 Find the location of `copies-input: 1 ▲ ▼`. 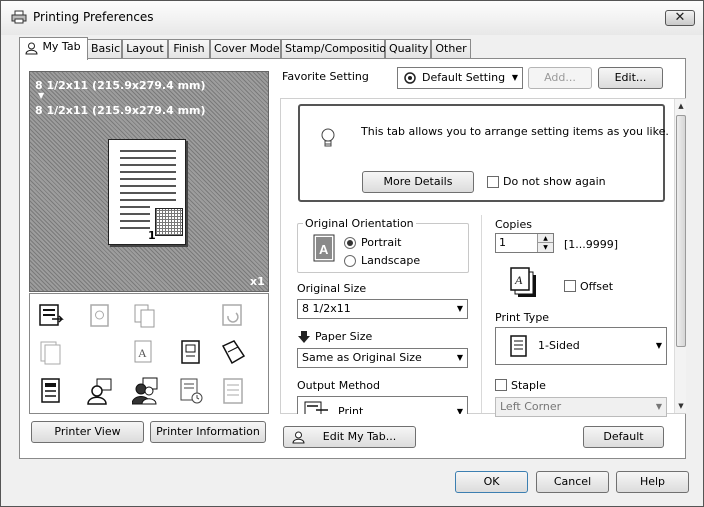

copies-input: 1 ▲ ▼ is located at coordinates (524, 243).